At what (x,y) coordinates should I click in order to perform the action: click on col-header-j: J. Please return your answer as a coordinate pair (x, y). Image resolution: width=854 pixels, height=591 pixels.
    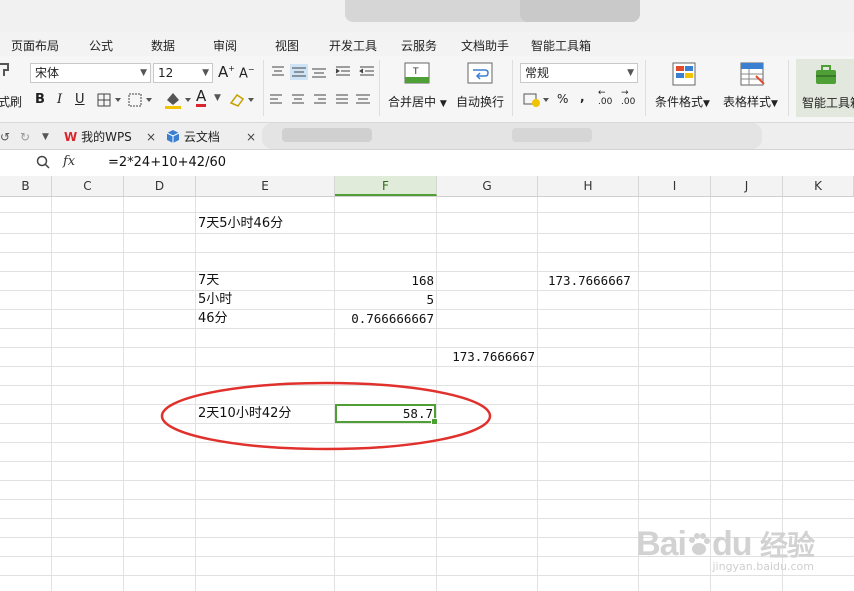
    Looking at the image, I should click on (747, 186).